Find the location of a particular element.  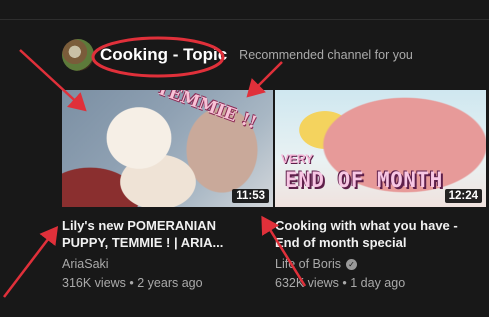

channel-name-link: Life of Boris ✓ is located at coordinates (380, 264).